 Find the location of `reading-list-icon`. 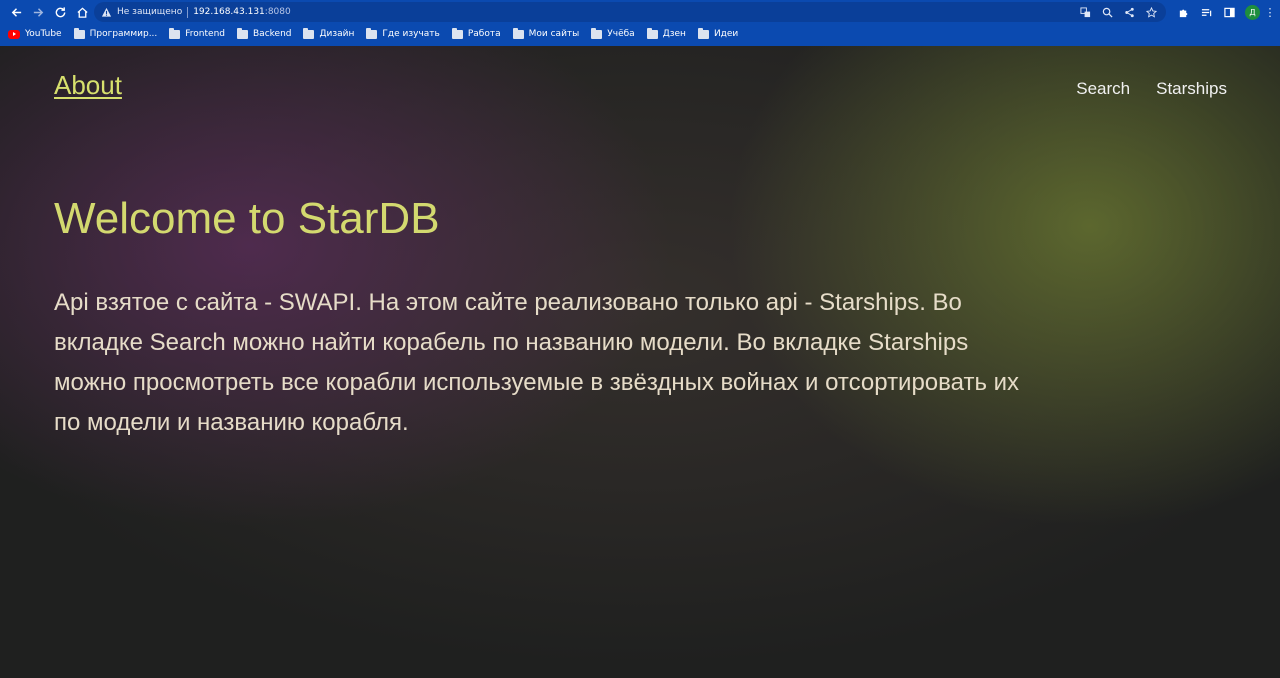

reading-list-icon is located at coordinates (1206, 12).